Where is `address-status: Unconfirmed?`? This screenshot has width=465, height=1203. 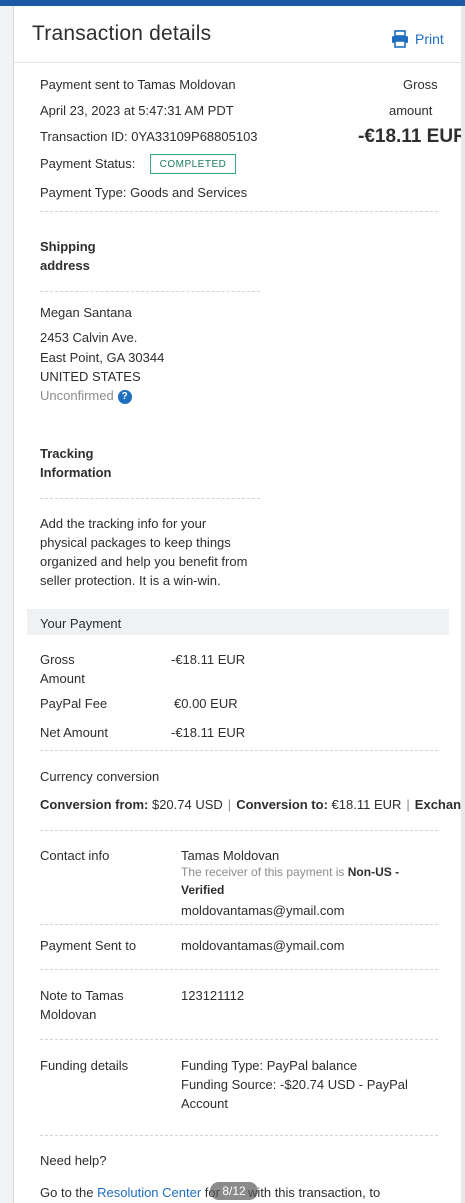
address-status: Unconfirmed? is located at coordinates (86, 395).